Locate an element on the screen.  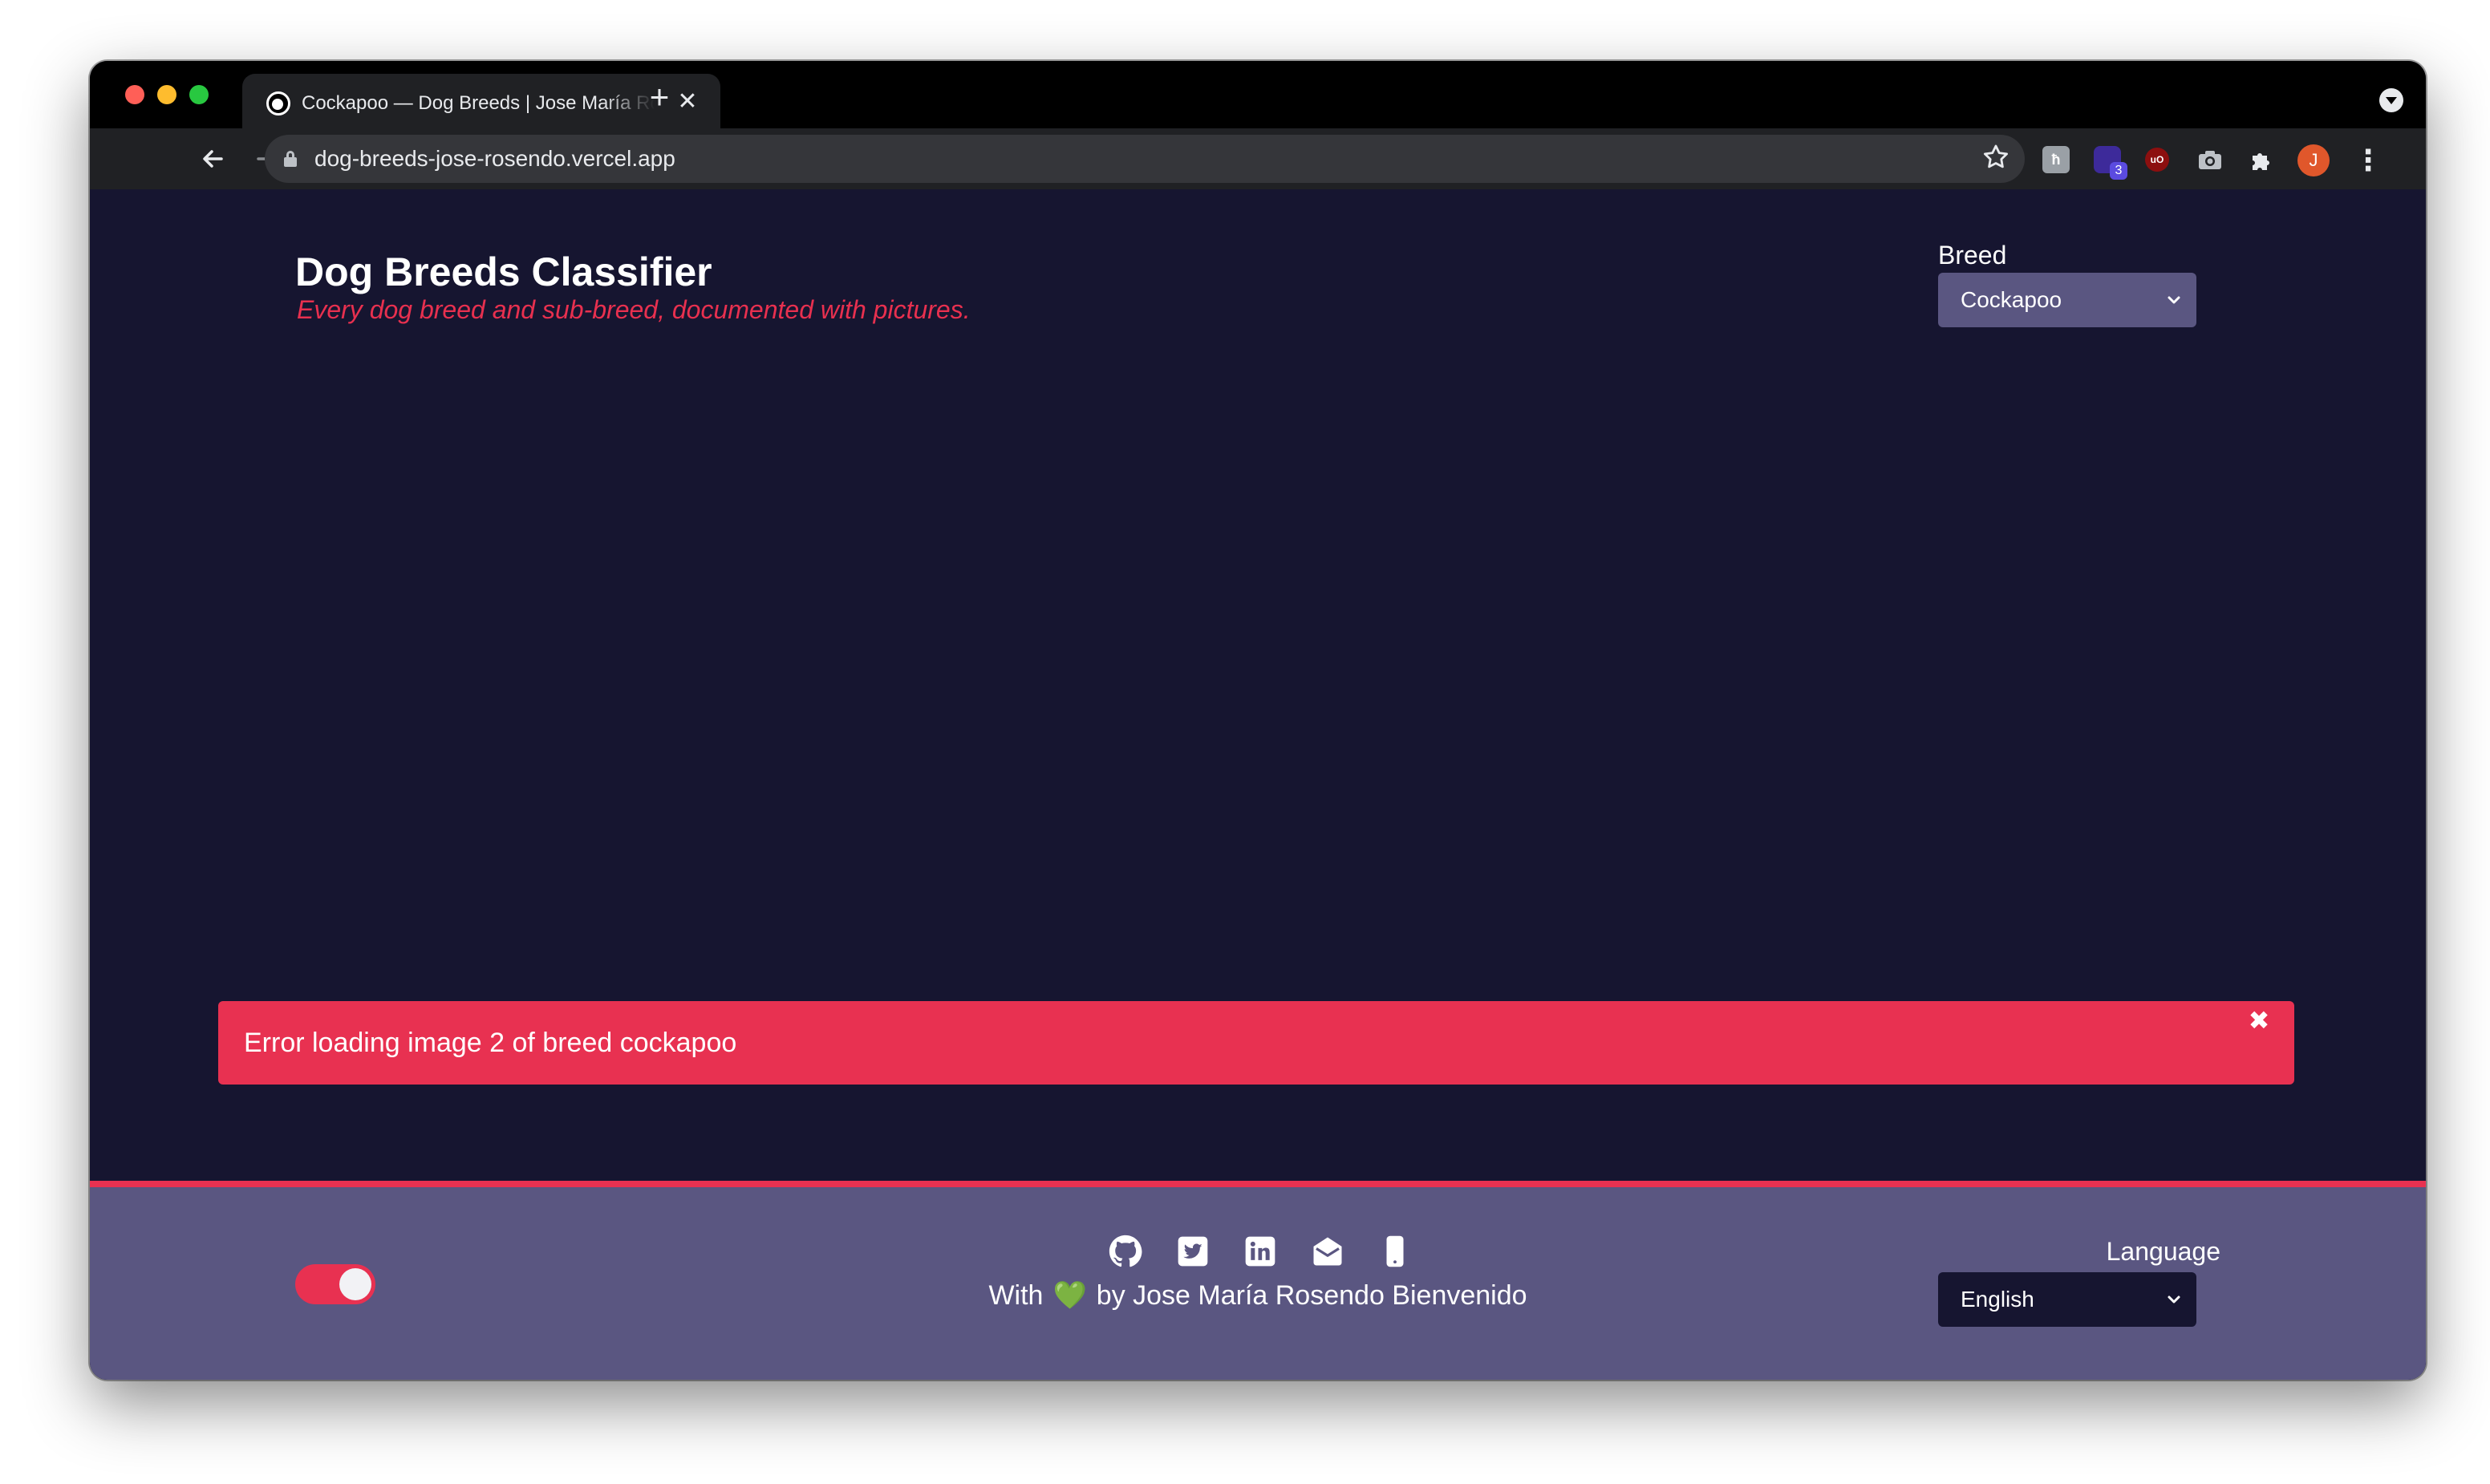
puzzle-icon is located at coordinates (2261, 159).